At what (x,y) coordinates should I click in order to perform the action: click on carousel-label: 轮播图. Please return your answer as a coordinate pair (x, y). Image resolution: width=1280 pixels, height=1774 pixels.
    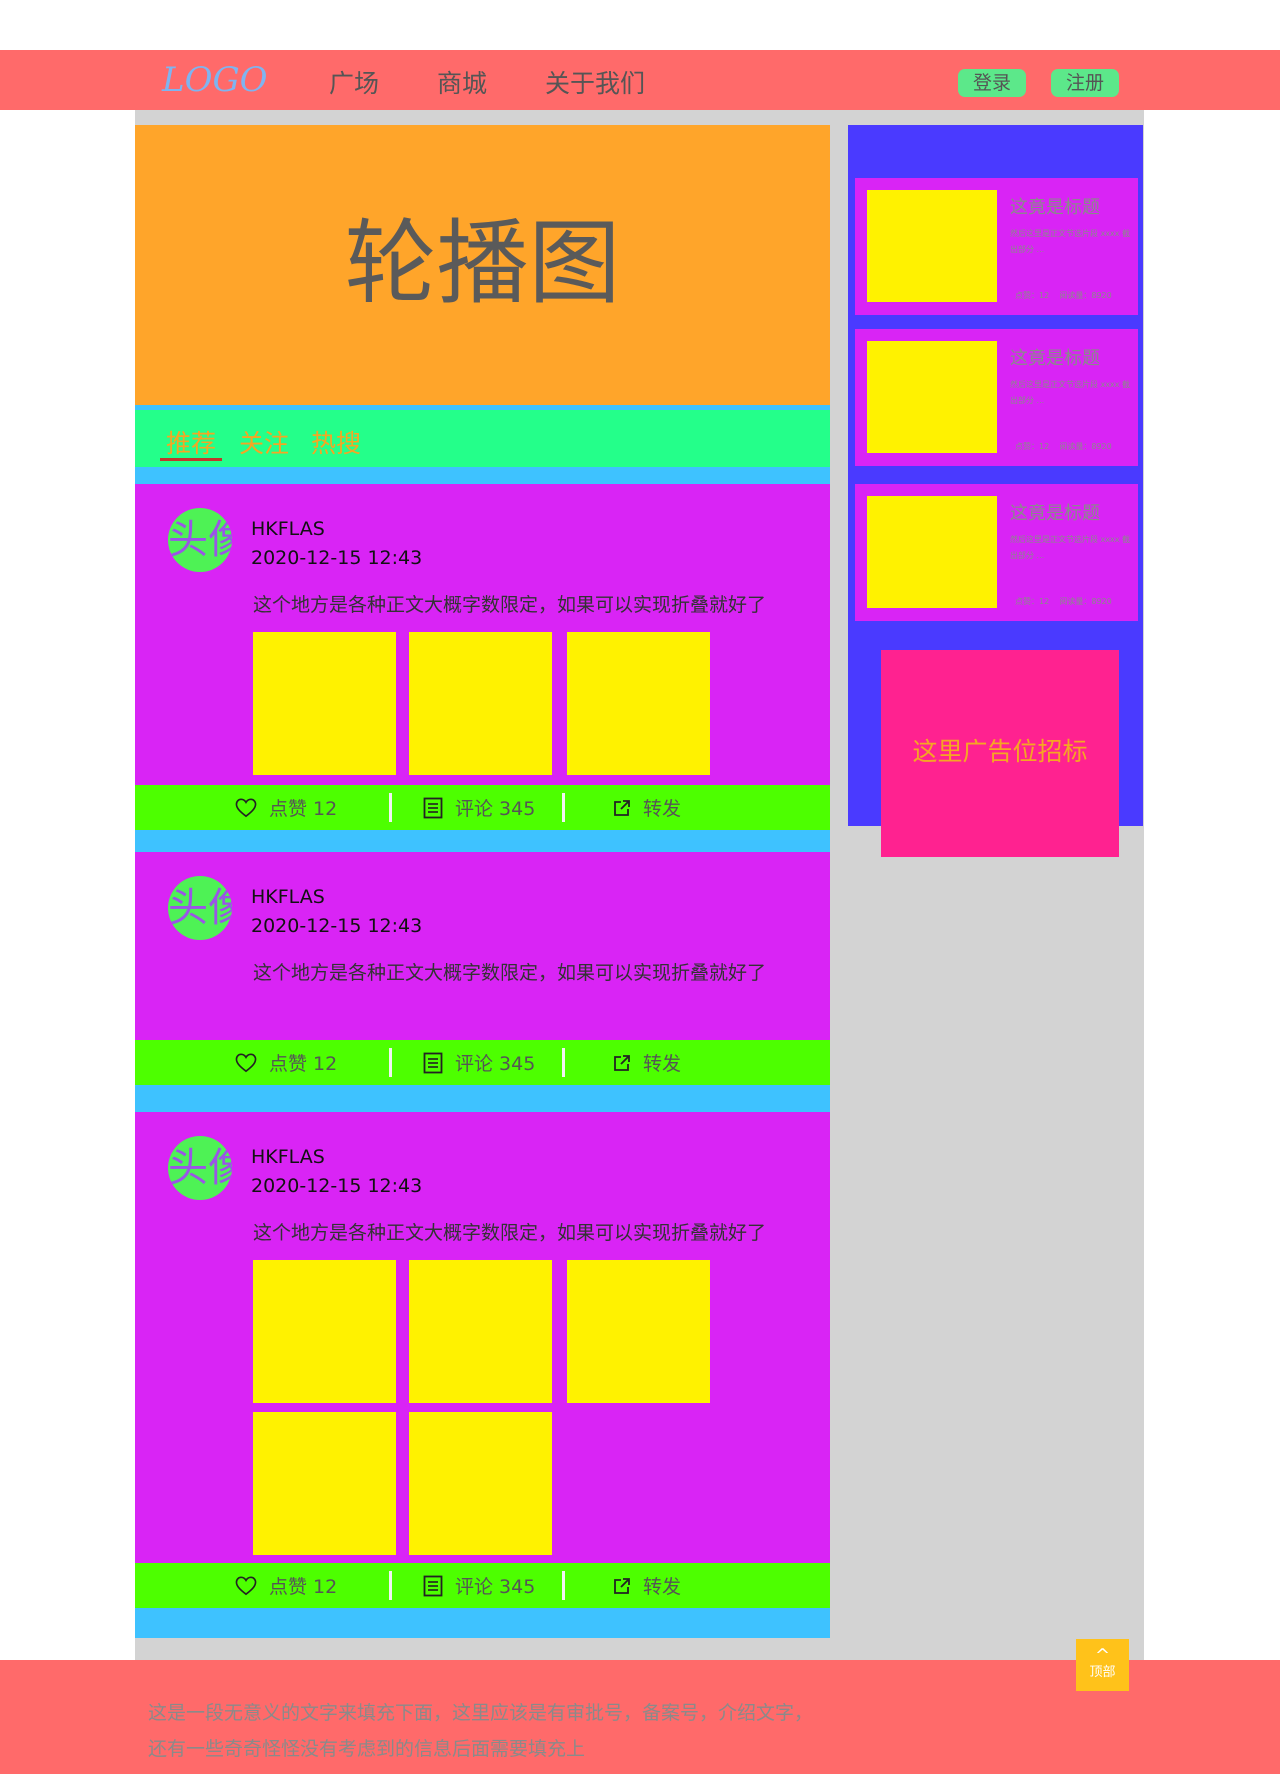
    Looking at the image, I should click on (482, 263).